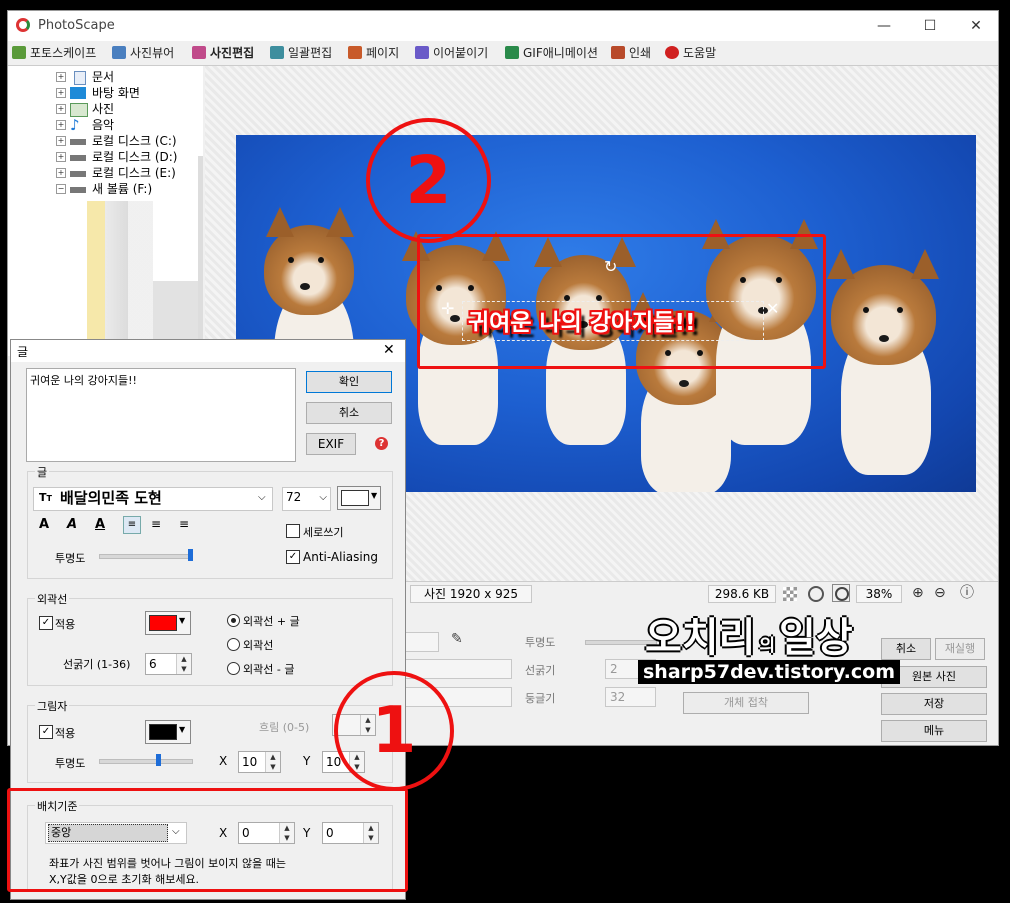 The width and height of the screenshot is (1010, 903). I want to click on close-button: ✕, so click(976, 26).